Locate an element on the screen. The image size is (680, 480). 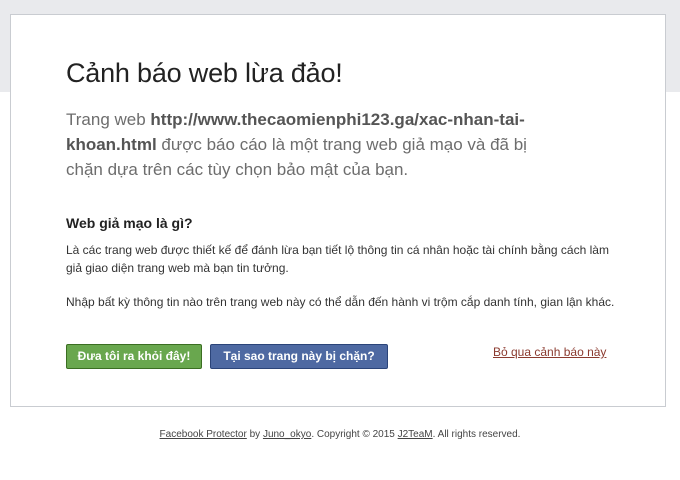
why-blocked-button: Tại sao trang này bị chặn? is located at coordinates (299, 356).